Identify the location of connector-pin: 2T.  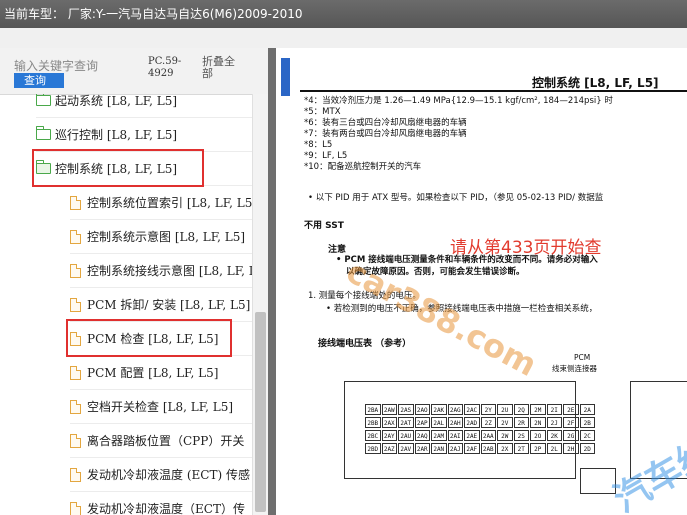
(521, 448).